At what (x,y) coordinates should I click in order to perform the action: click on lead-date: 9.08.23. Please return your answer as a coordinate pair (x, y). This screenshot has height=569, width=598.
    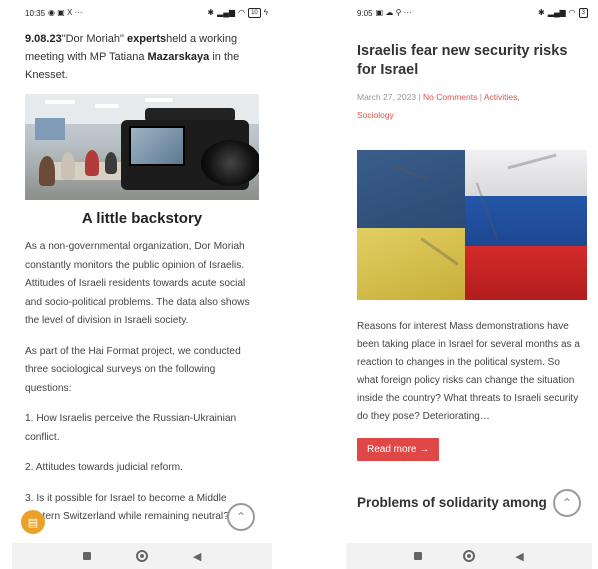
    Looking at the image, I should click on (43, 39).